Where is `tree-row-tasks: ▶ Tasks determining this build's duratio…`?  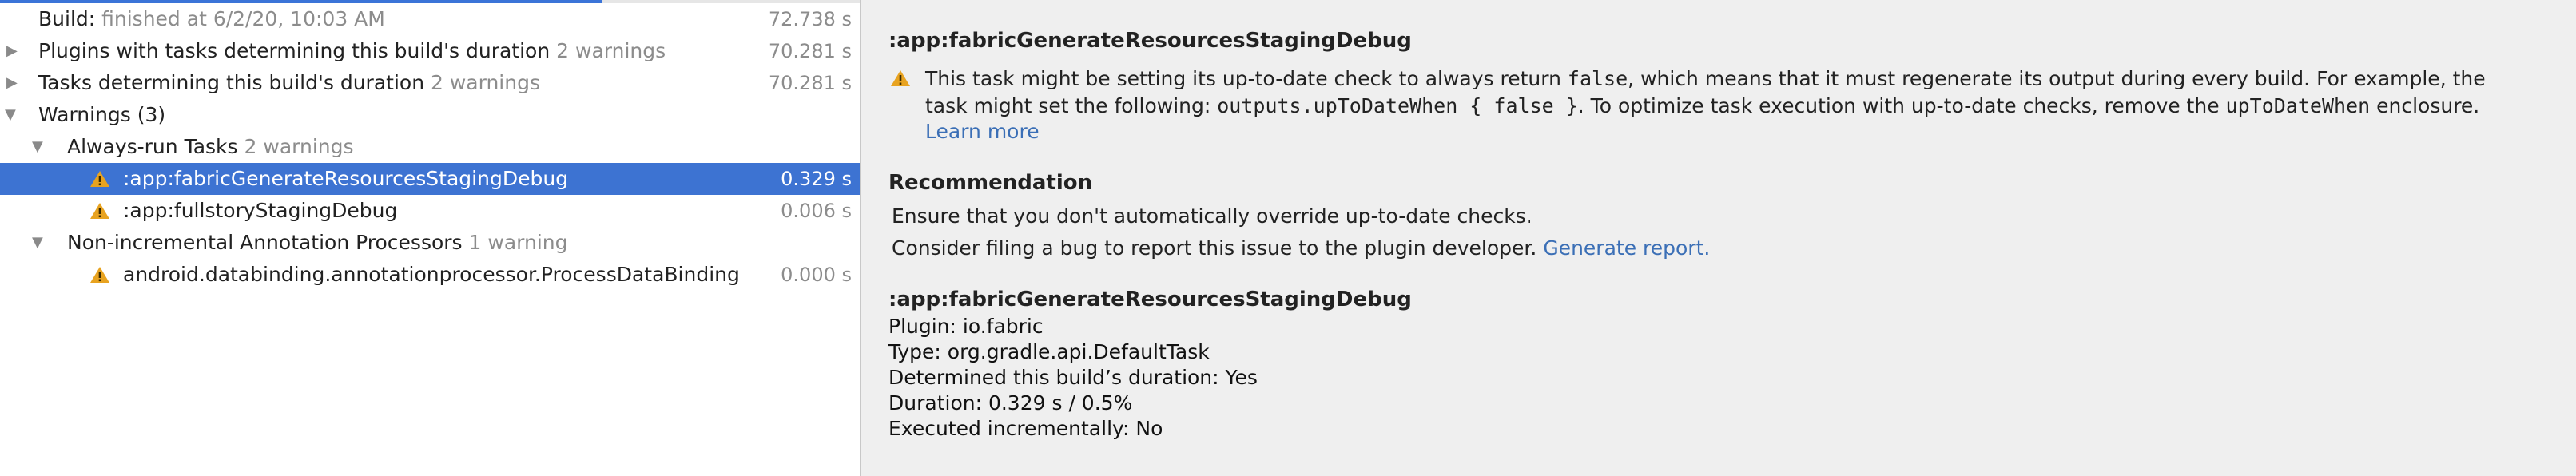
tree-row-tasks: ▶ Tasks determining this build's duratio… is located at coordinates (430, 83).